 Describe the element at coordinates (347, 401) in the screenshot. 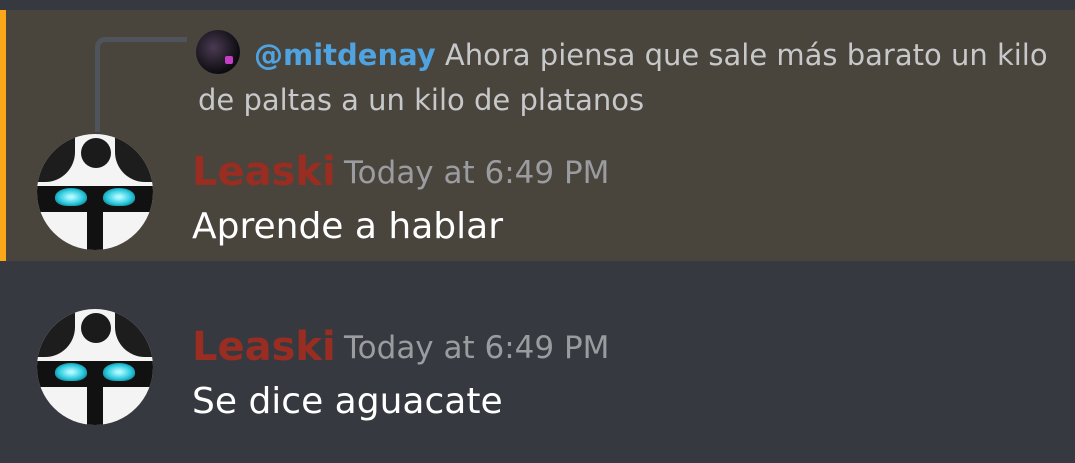

I see `message-content: Se dice aguacate` at that location.